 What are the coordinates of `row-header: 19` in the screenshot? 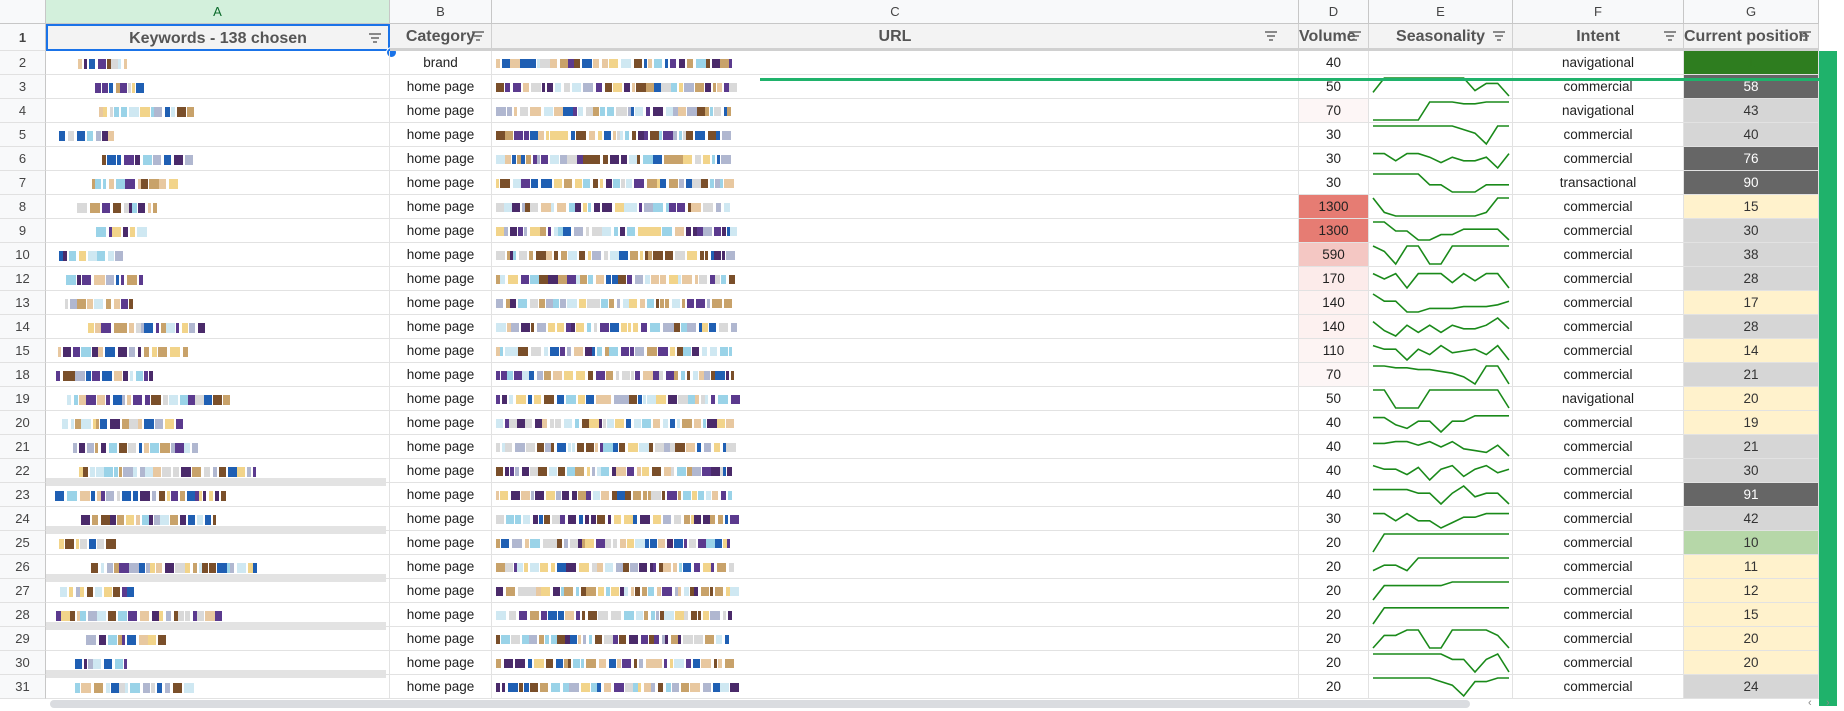 It's located at (23, 399).